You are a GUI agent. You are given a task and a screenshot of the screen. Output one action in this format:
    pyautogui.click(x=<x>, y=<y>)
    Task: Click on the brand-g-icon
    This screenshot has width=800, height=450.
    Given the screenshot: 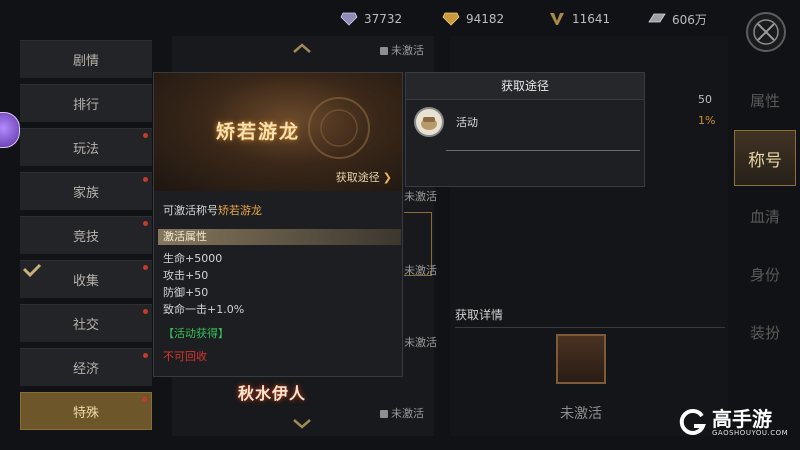 What is the action you would take?
    pyautogui.click(x=692, y=421)
    